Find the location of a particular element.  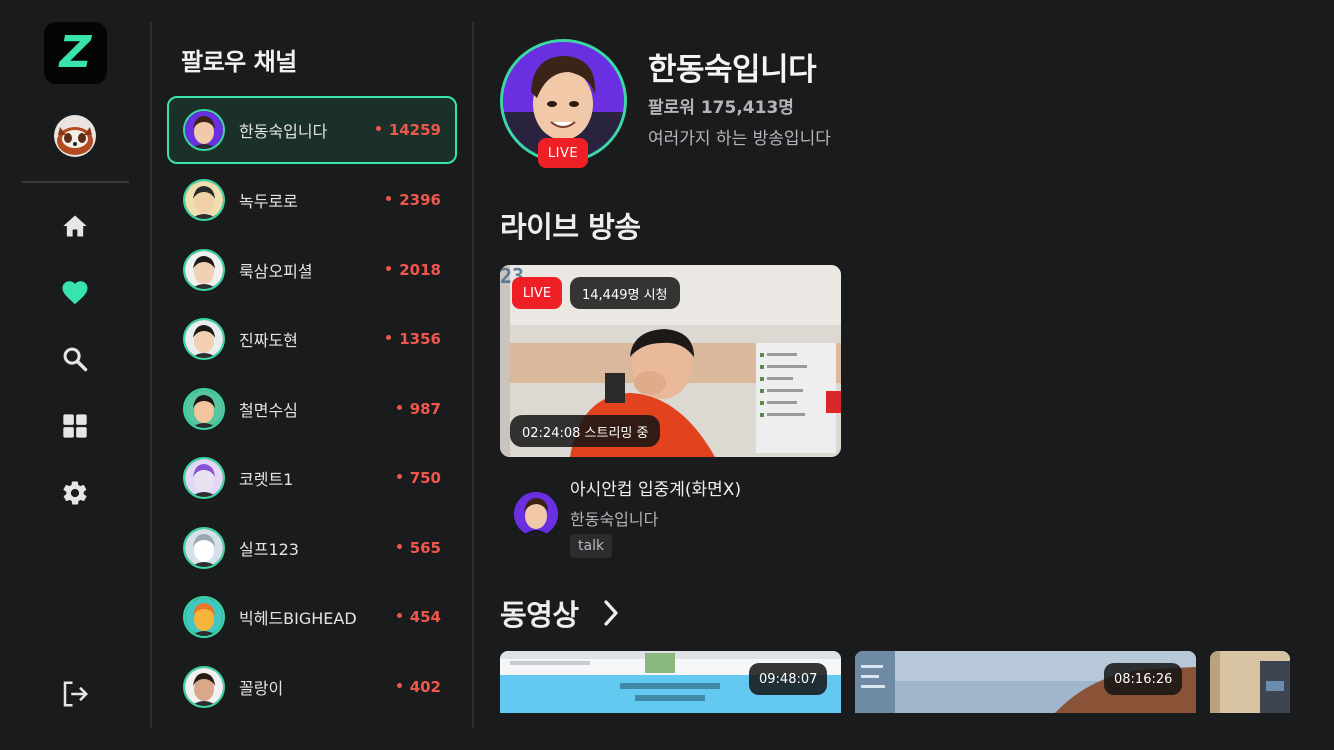

home-icon is located at coordinates (75, 226).